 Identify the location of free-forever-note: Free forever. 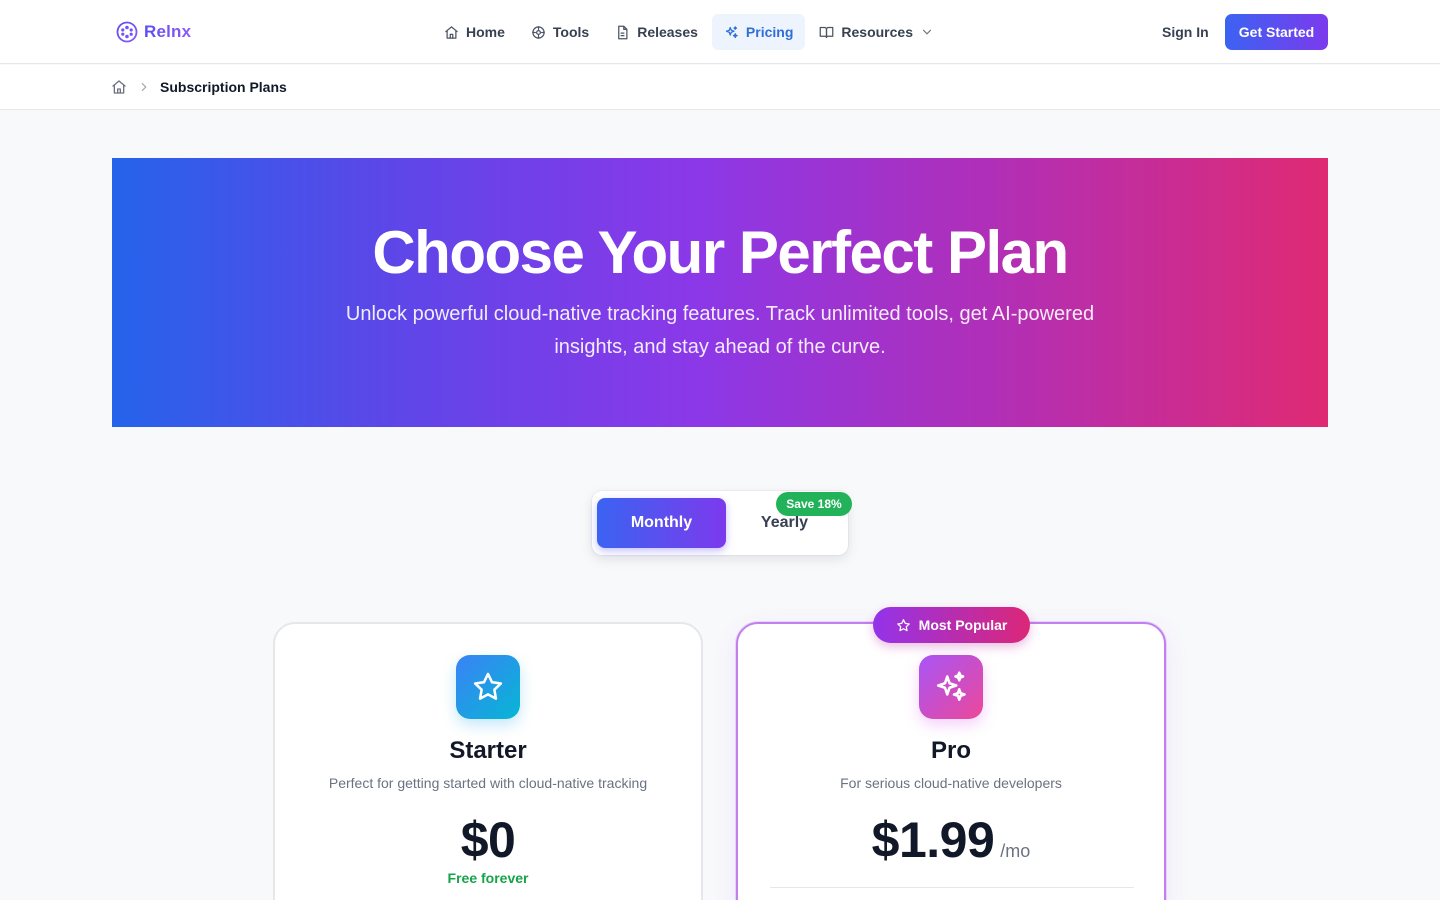
(488, 878).